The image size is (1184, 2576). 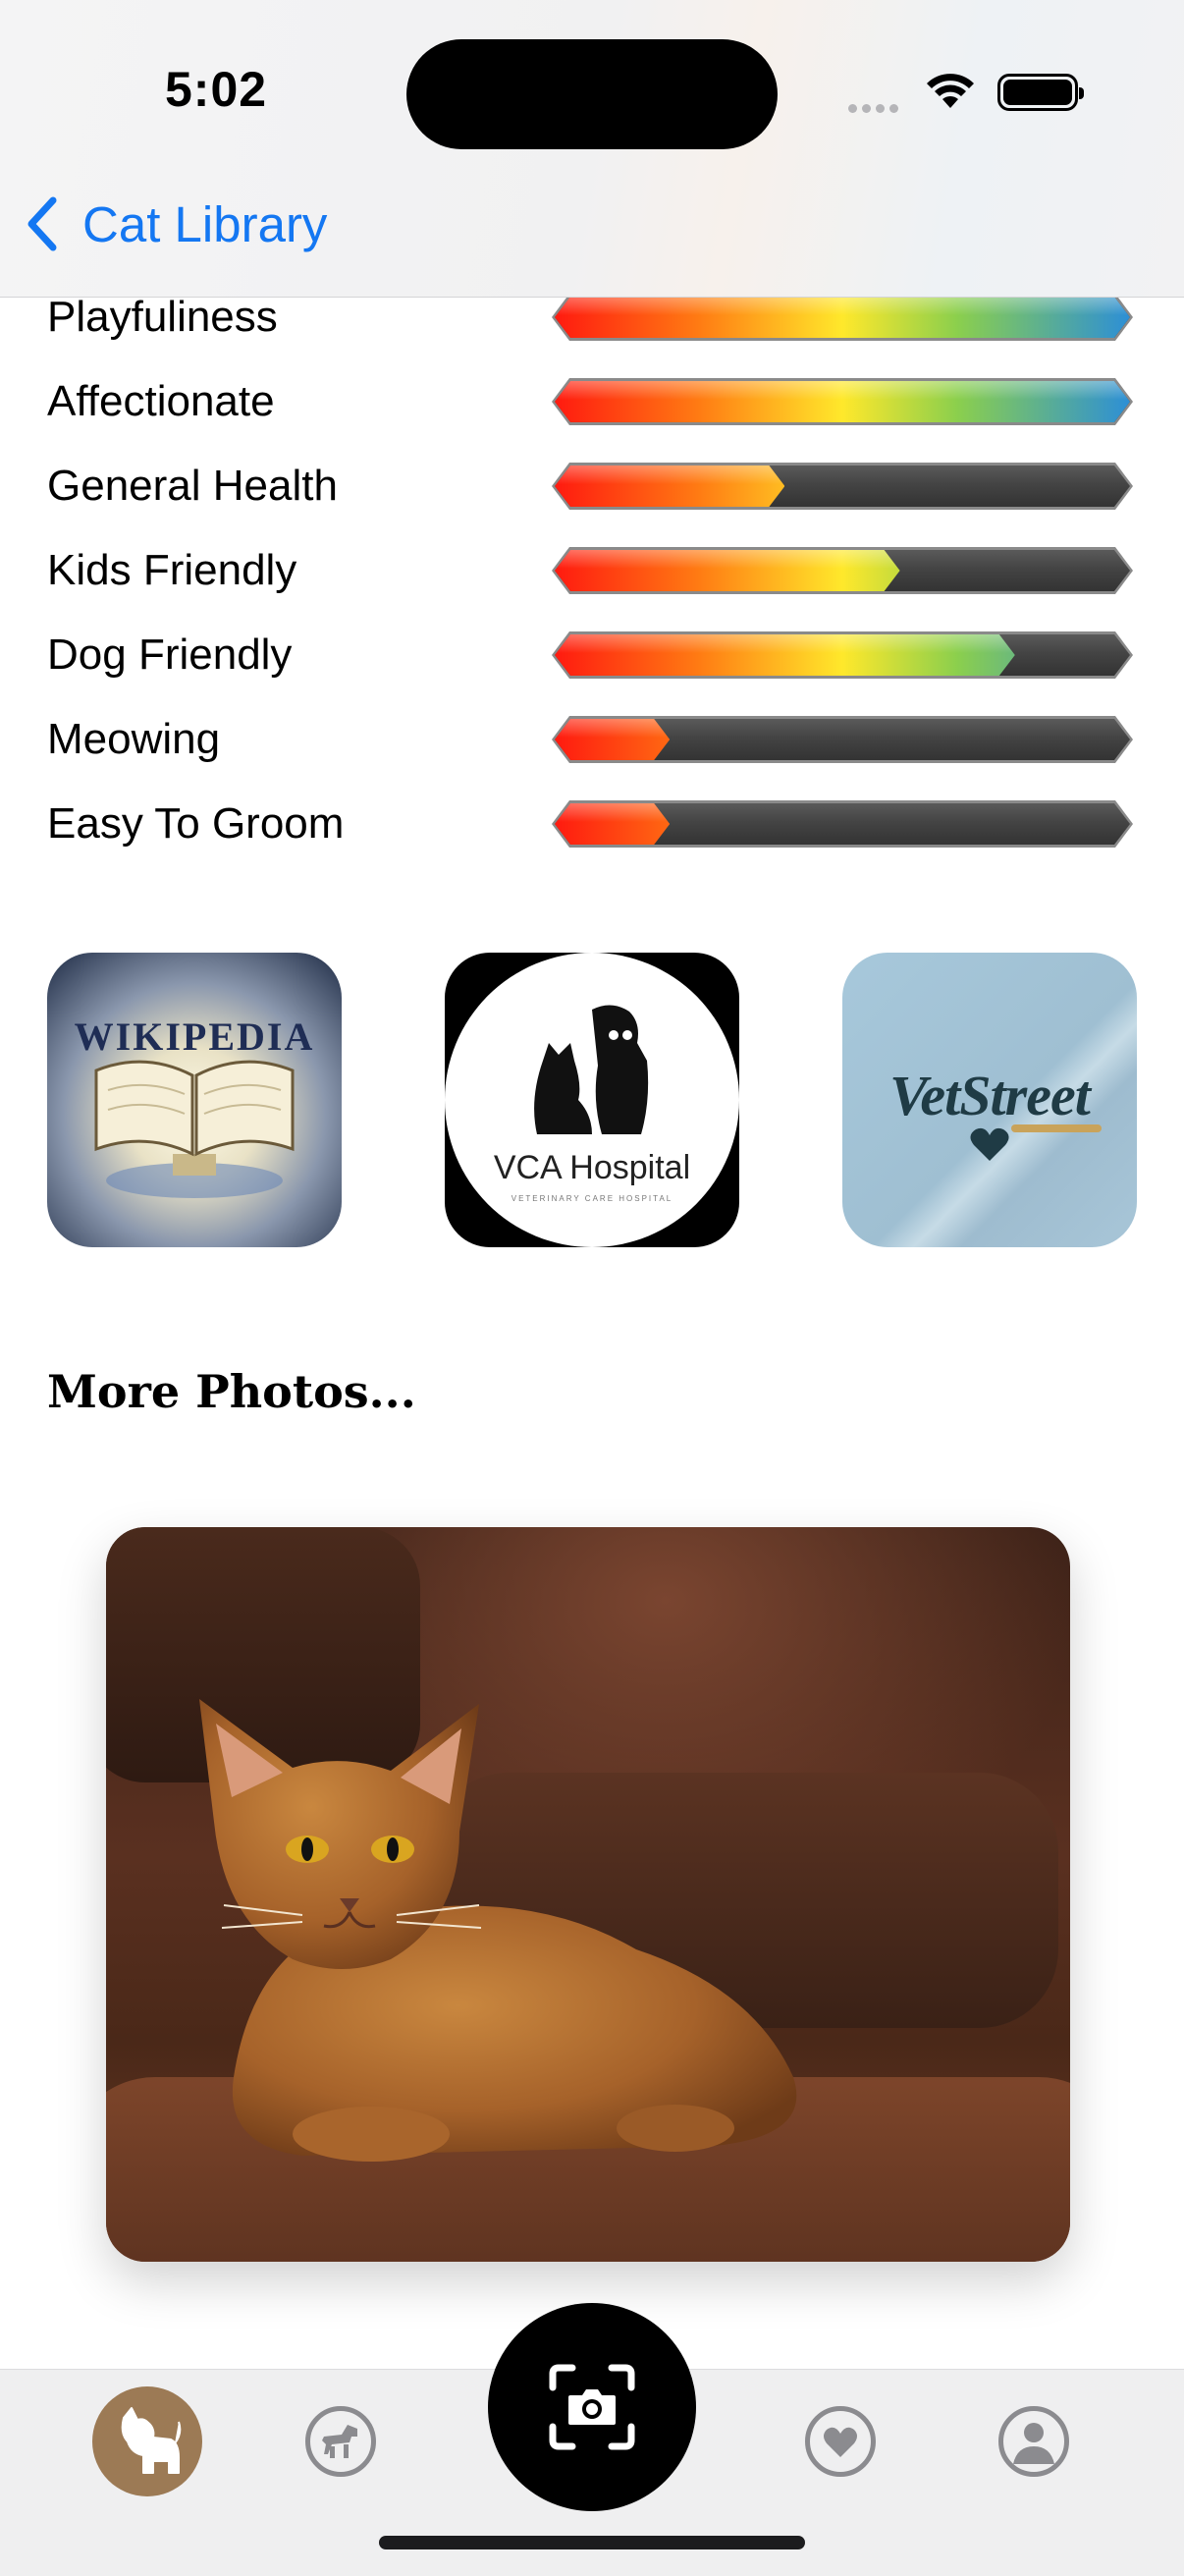 I want to click on tab-dogs, so click(x=341, y=2441).